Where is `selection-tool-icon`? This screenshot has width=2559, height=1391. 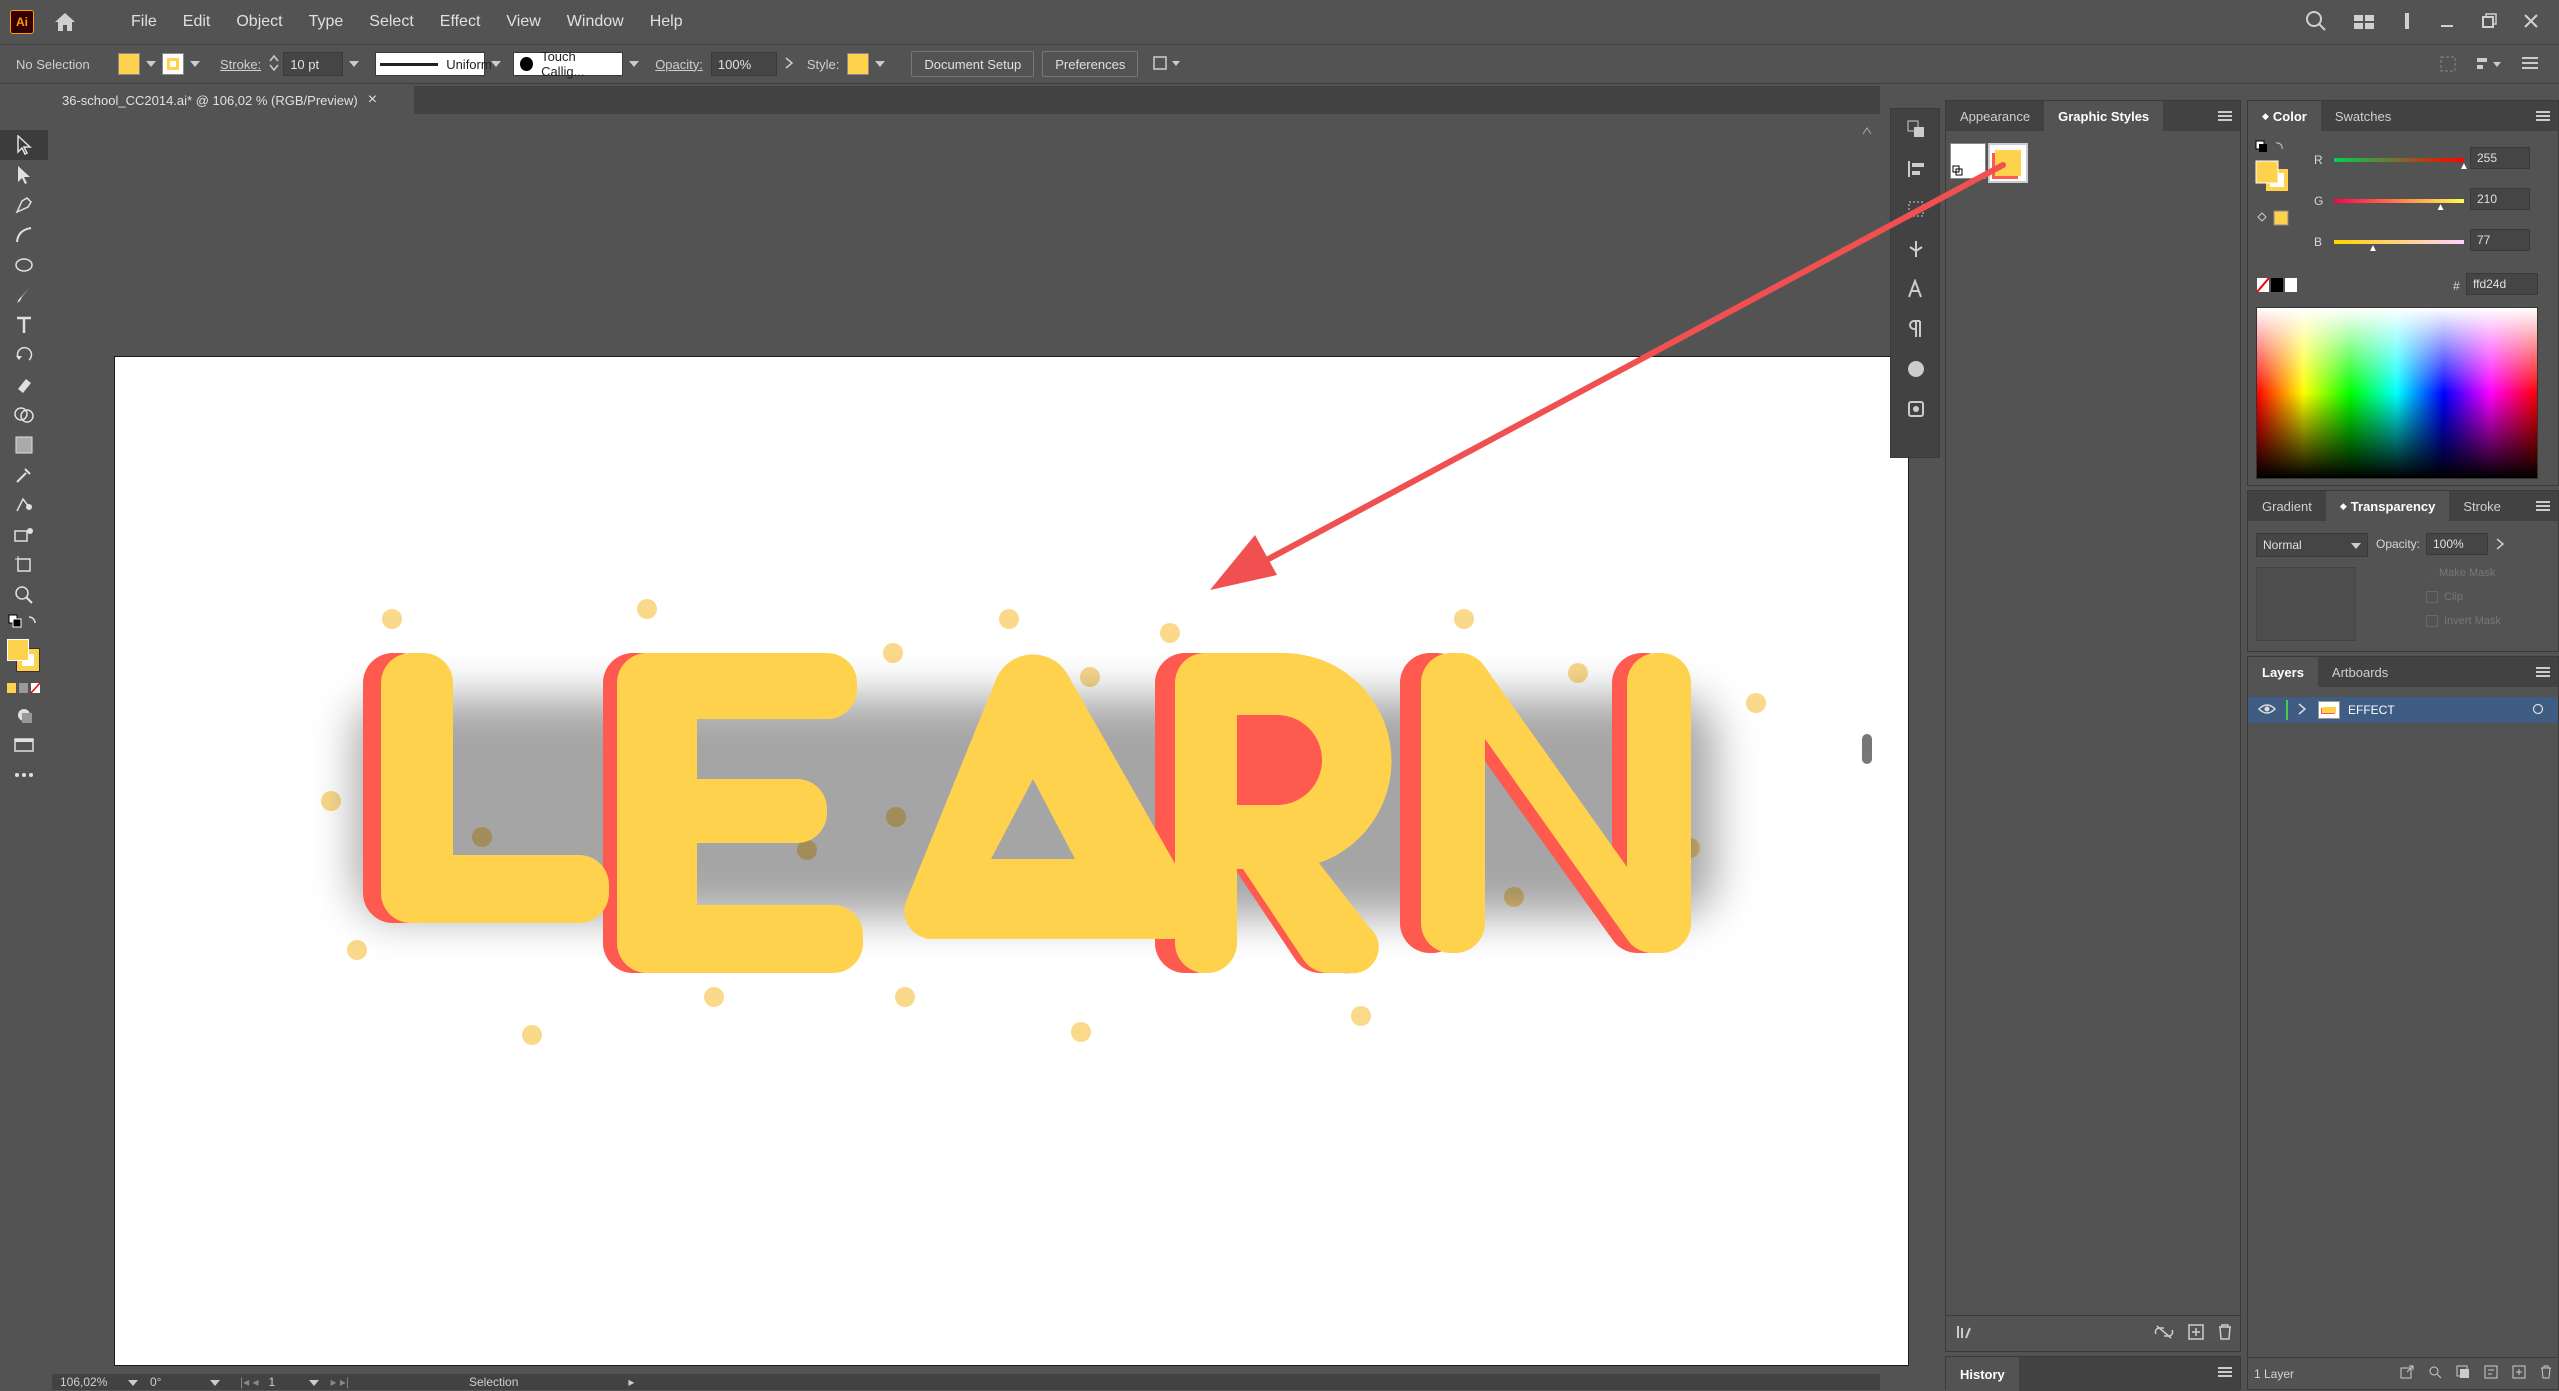 selection-tool-icon is located at coordinates (24, 145).